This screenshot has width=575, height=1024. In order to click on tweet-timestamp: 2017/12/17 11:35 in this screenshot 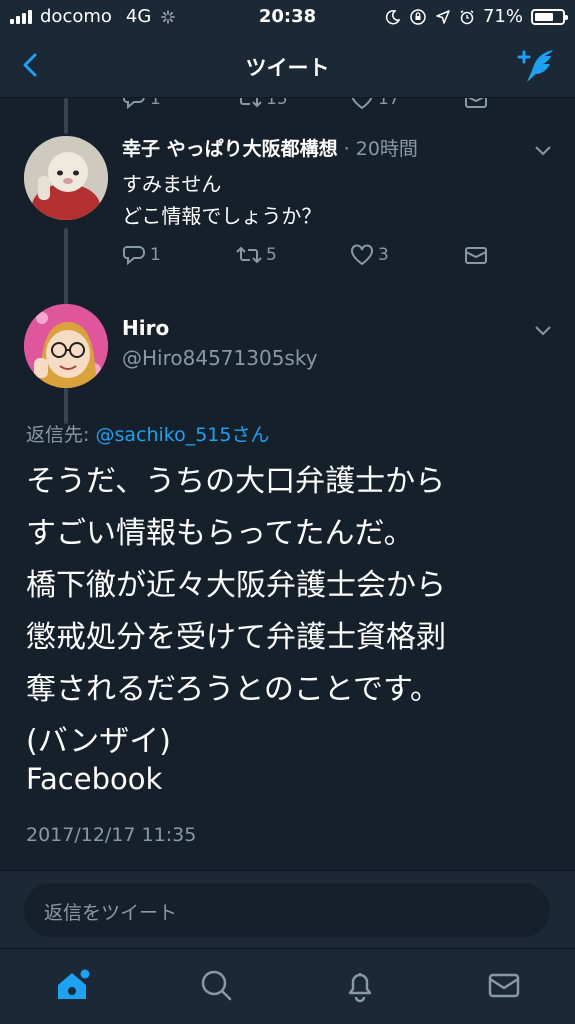, I will do `click(111, 835)`.